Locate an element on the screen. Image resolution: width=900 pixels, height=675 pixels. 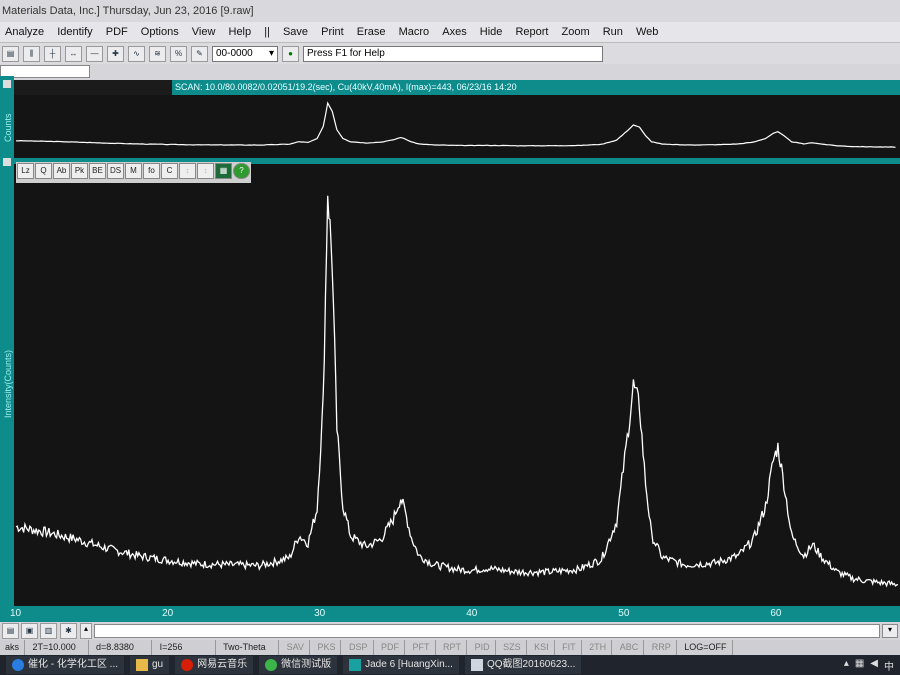
menu-options: Options is located at coordinates (160, 32).